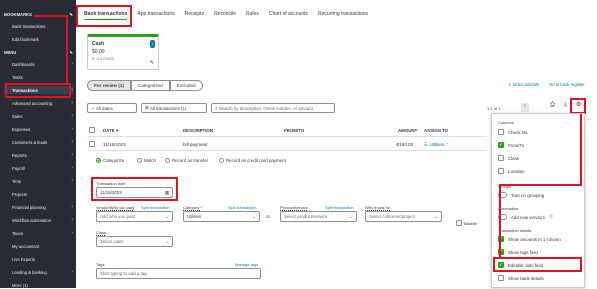 This screenshot has height=289, width=597. I want to click on go-to-bank-register-link: Go to bank register, so click(567, 84).